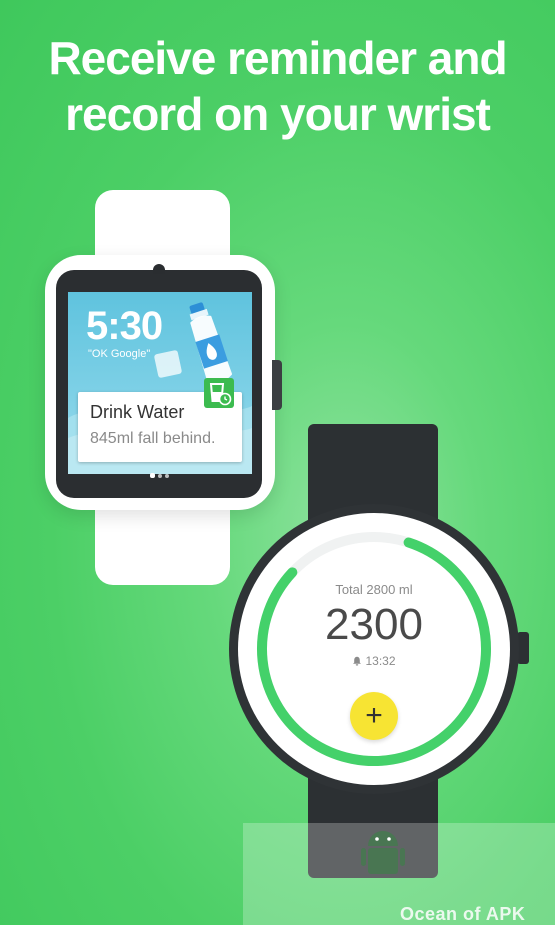 The height and width of the screenshot is (925, 555). I want to click on next-reminder-time: 13:32, so click(380, 661).